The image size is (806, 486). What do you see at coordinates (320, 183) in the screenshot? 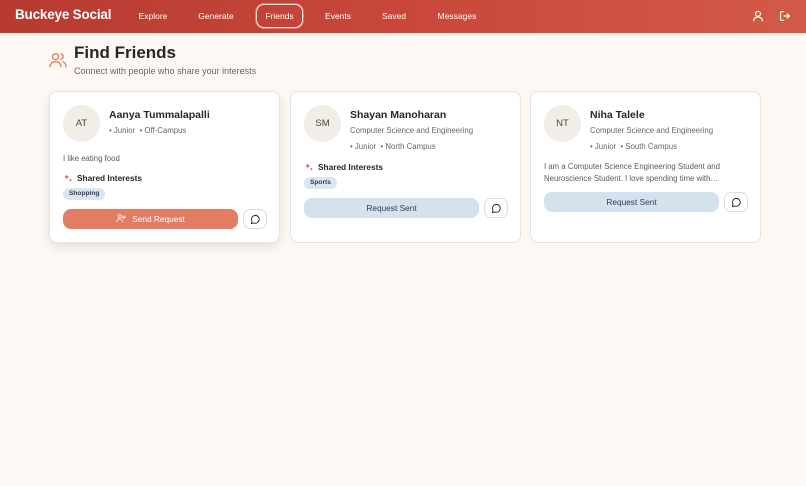
I see `interest-tag: Sports` at bounding box center [320, 183].